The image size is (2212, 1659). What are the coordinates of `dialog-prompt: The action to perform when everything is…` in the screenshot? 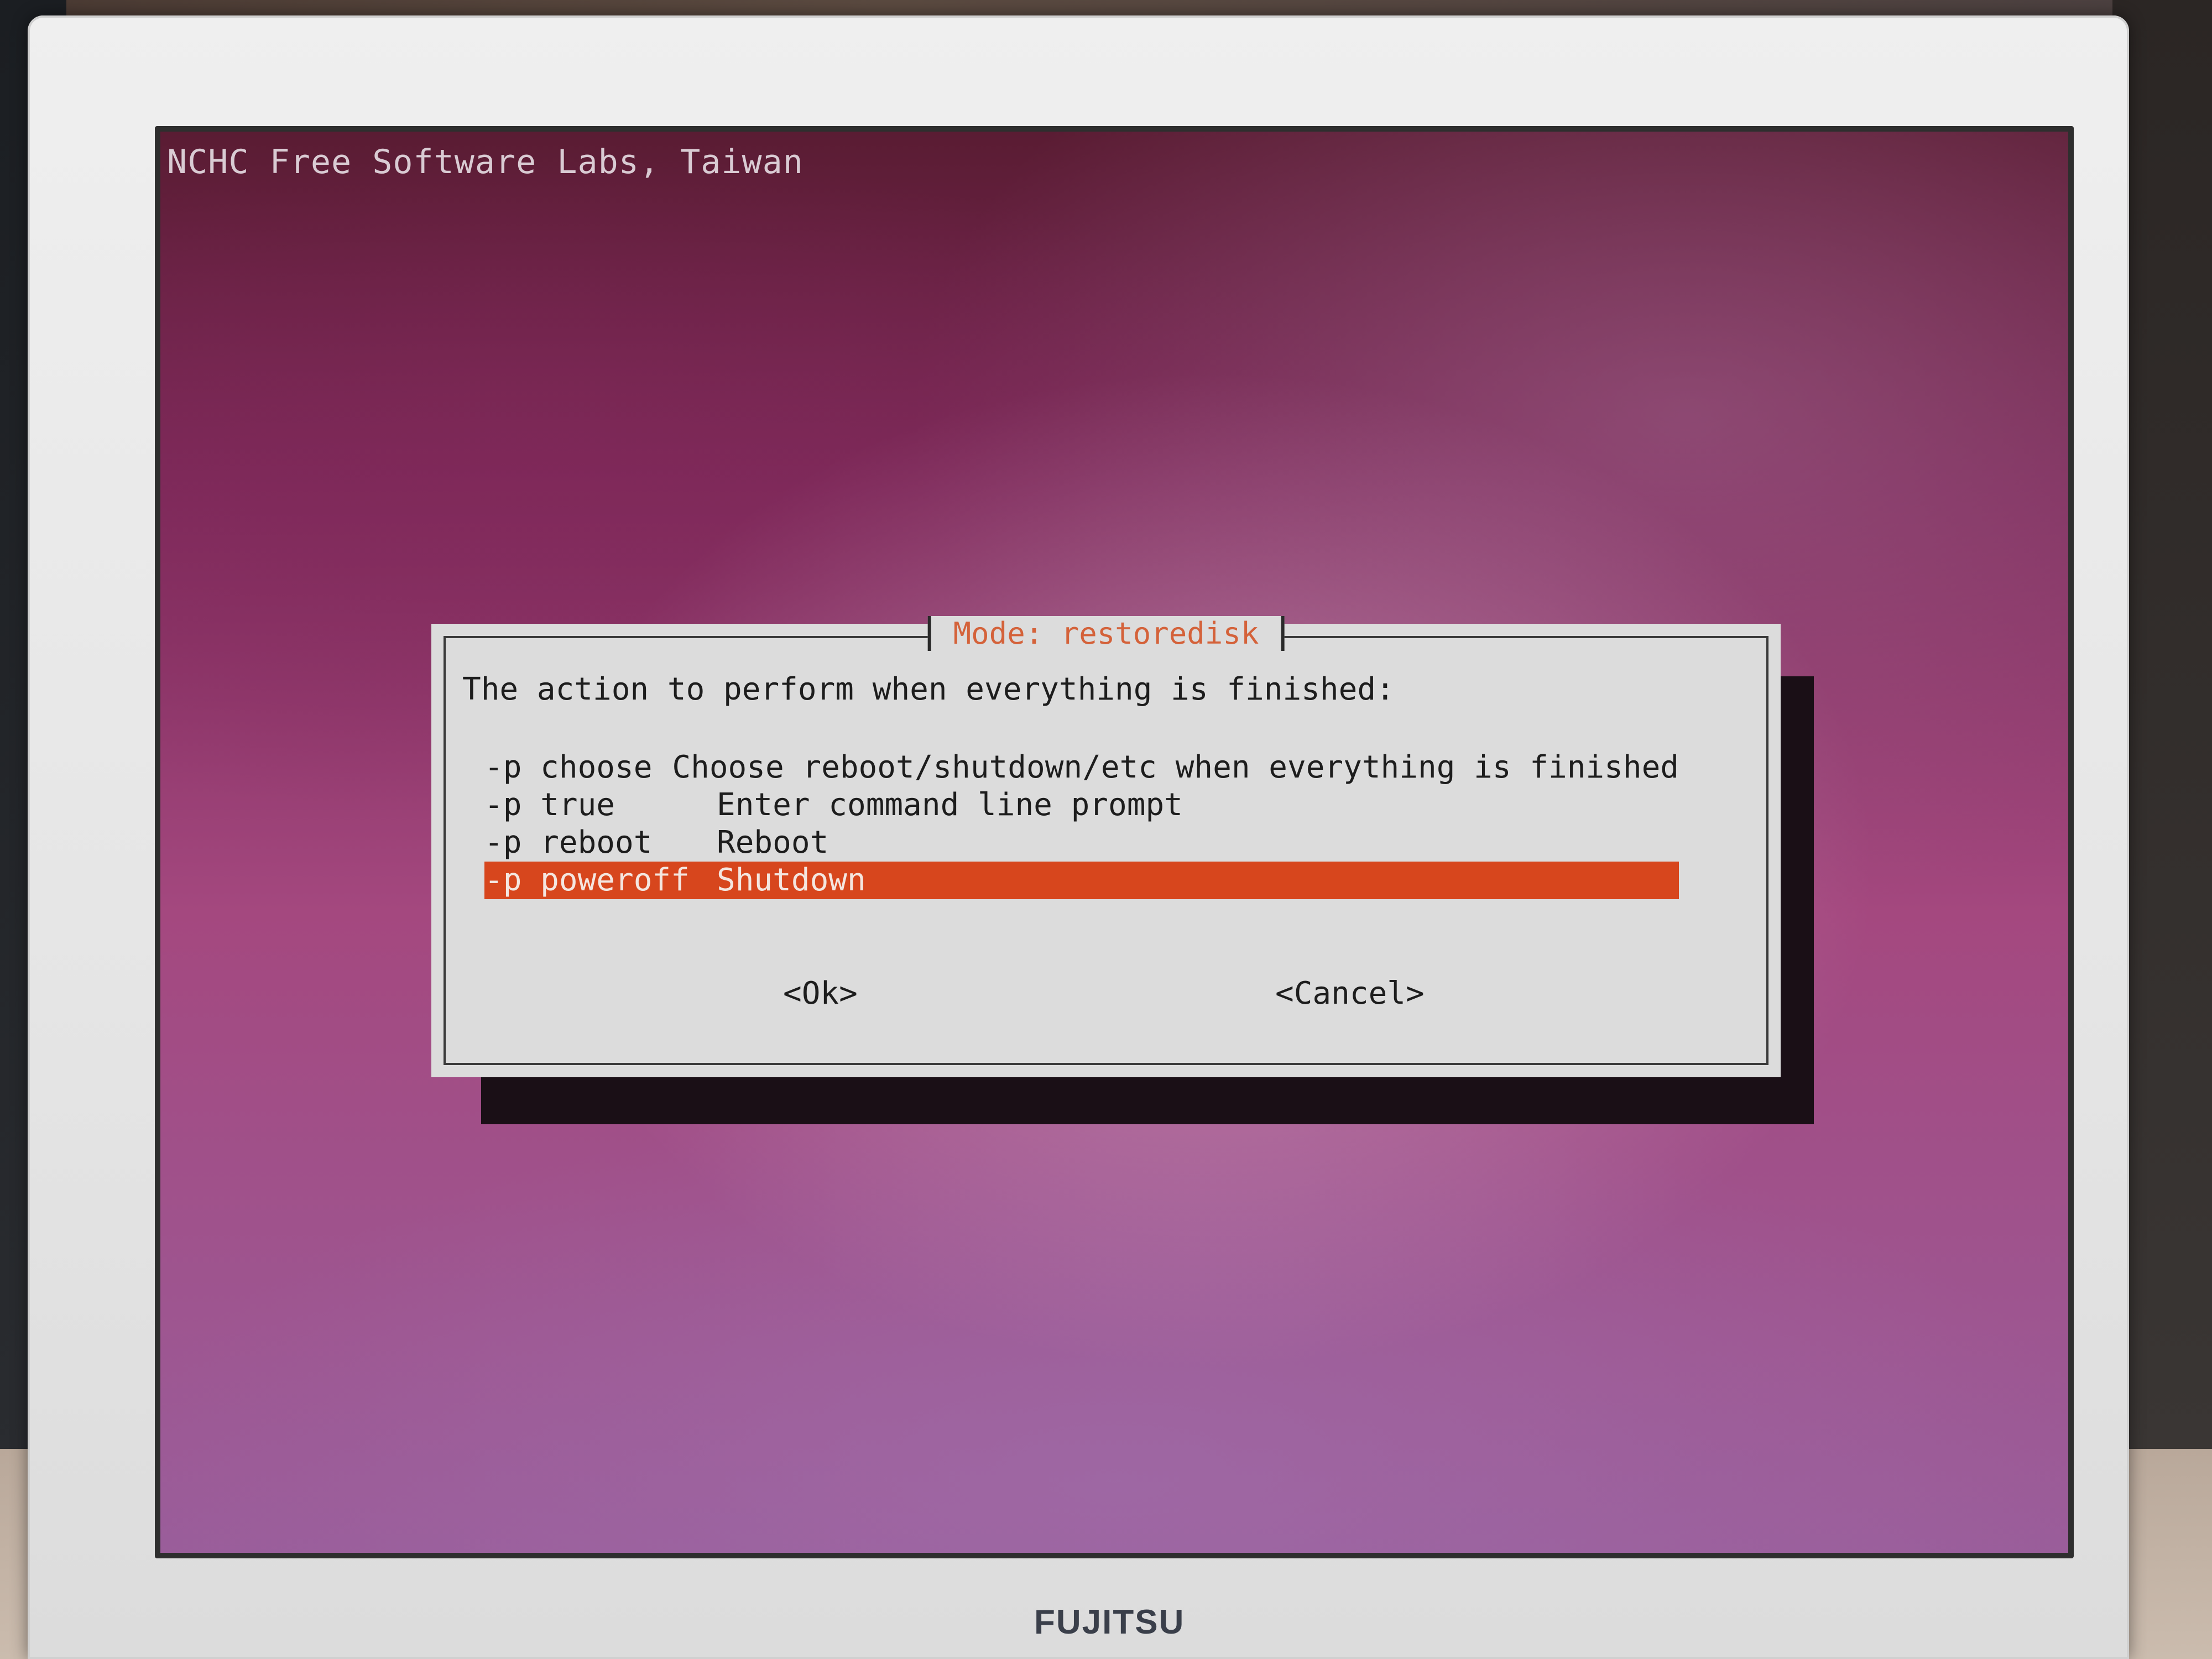 It's located at (928, 689).